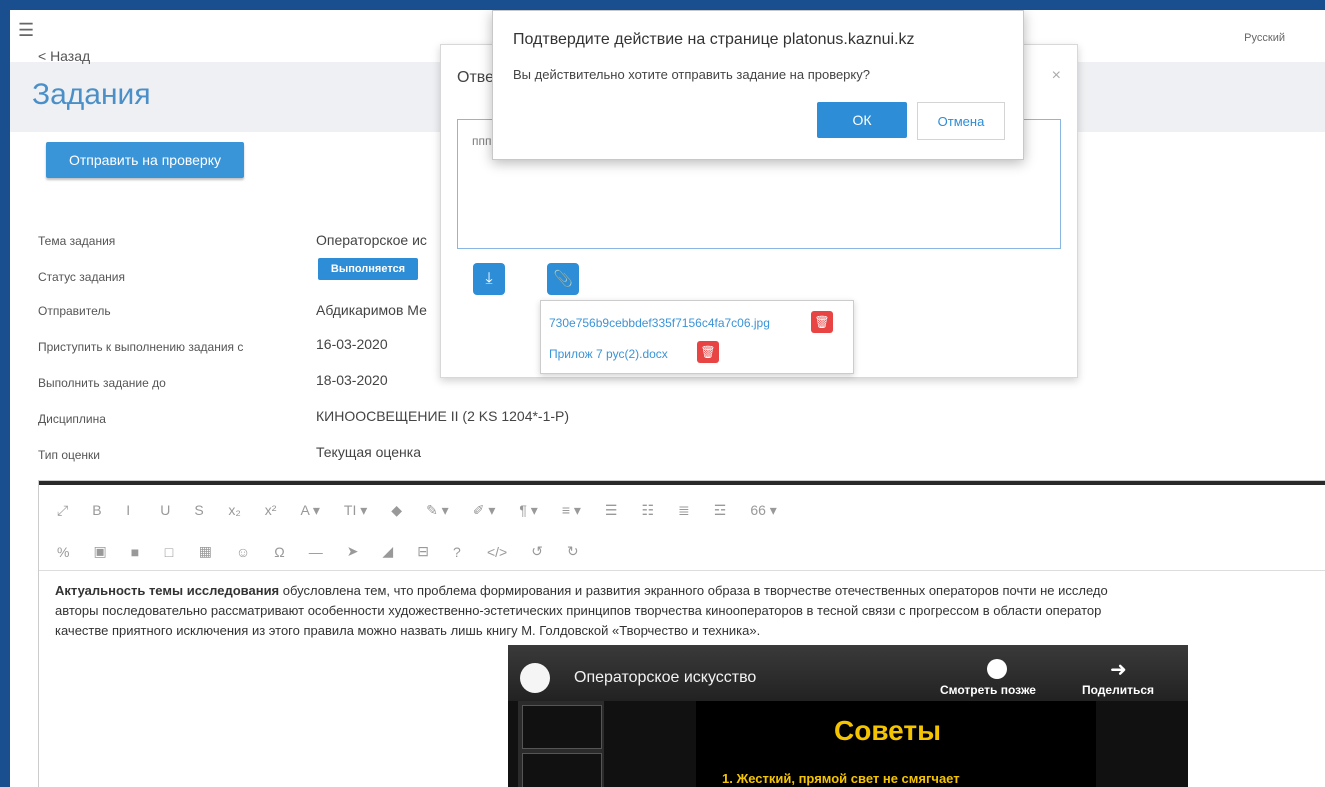 The height and width of the screenshot is (787, 1325). Describe the element at coordinates (353, 551) in the screenshot. I see `select-icon: ➤` at that location.